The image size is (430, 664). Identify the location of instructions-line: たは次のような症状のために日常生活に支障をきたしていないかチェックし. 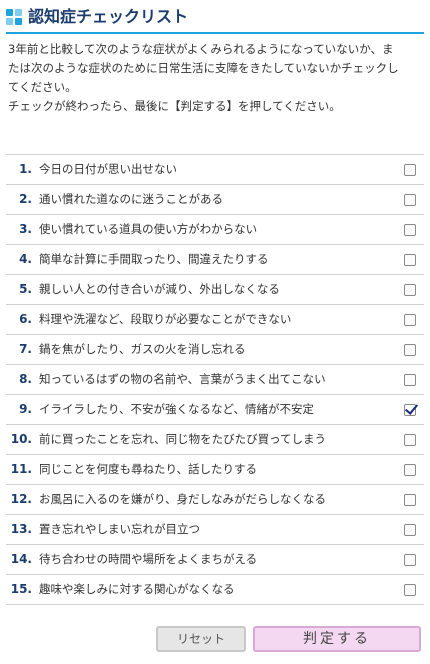
(203, 68).